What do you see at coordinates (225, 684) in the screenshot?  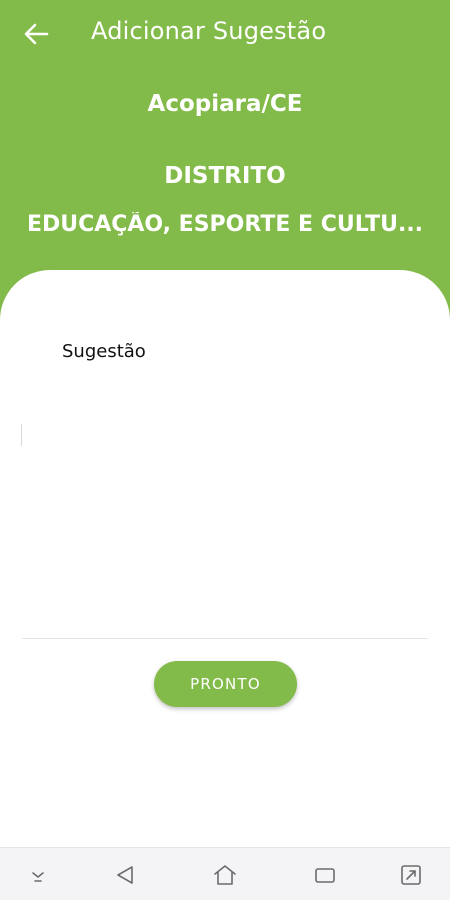 I see `done-button: PRONTO` at bounding box center [225, 684].